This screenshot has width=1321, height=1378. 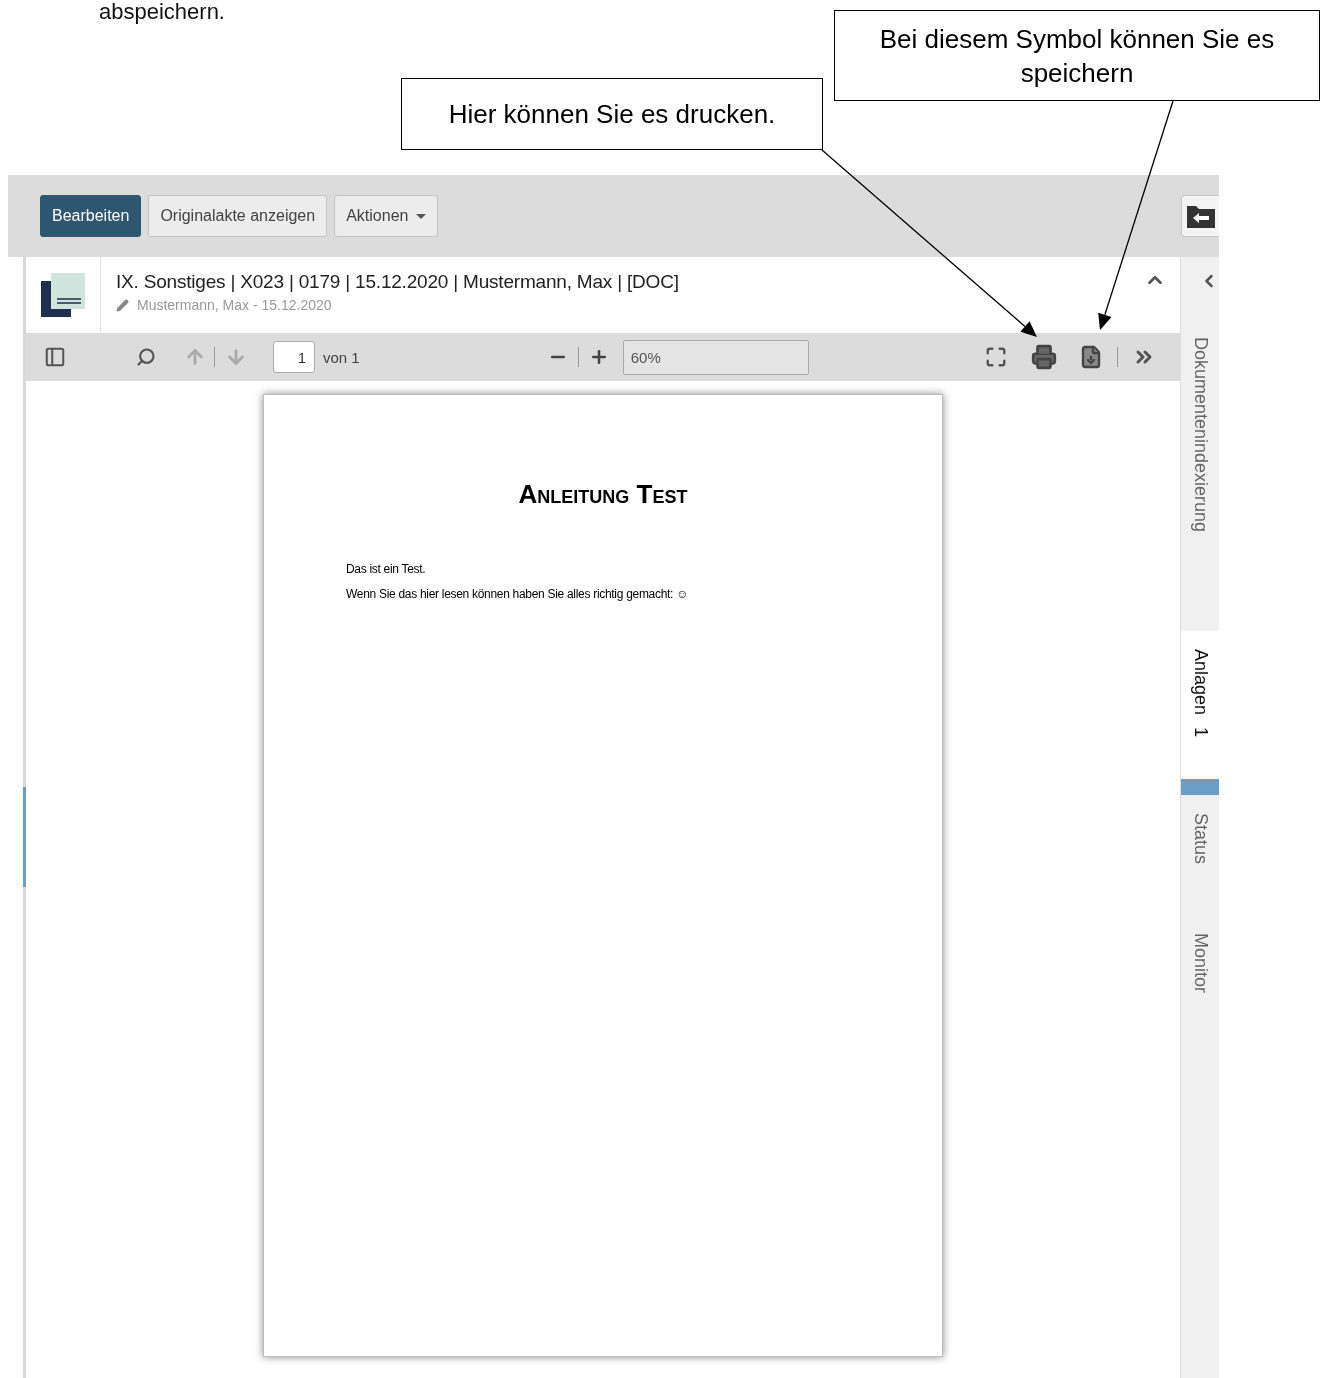 I want to click on document-paragraph: Wenn Sie das hier lesen können haben Sie alles richtig gemacht: ☺, so click(x=518, y=594).